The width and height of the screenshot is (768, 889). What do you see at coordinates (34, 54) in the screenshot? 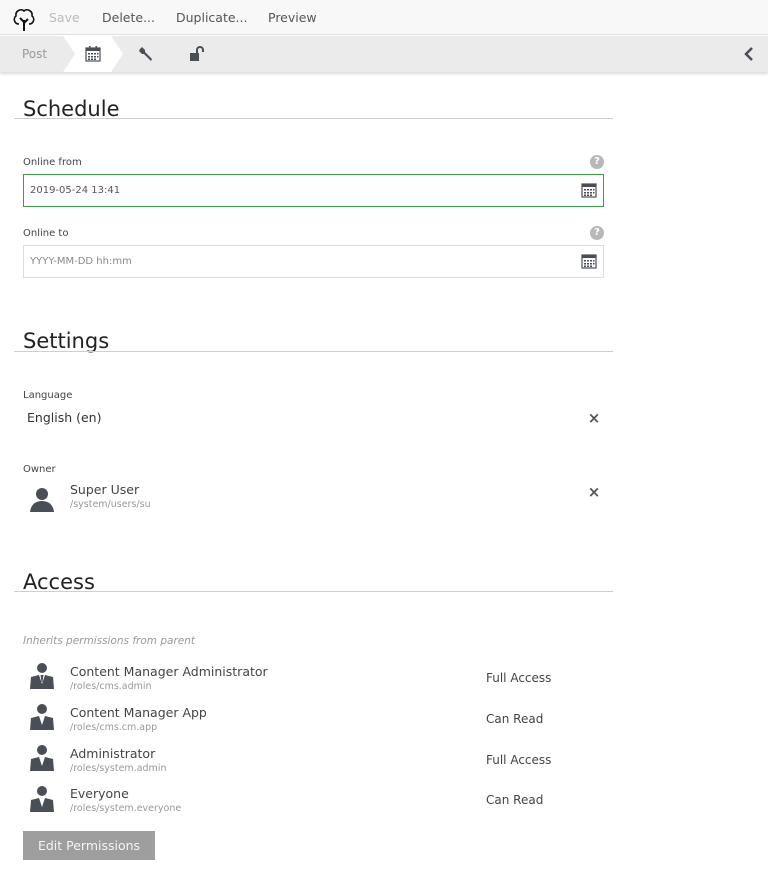
I see `tab-post: Post` at bounding box center [34, 54].